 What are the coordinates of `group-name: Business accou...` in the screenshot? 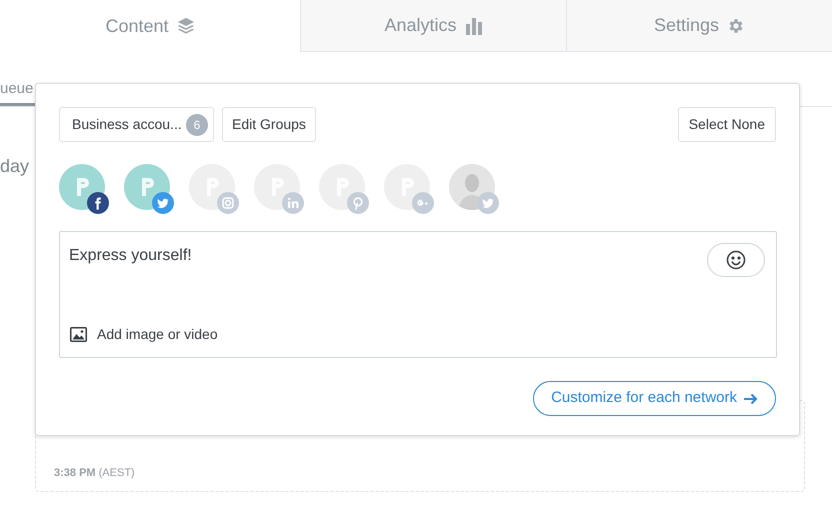 It's located at (127, 124).